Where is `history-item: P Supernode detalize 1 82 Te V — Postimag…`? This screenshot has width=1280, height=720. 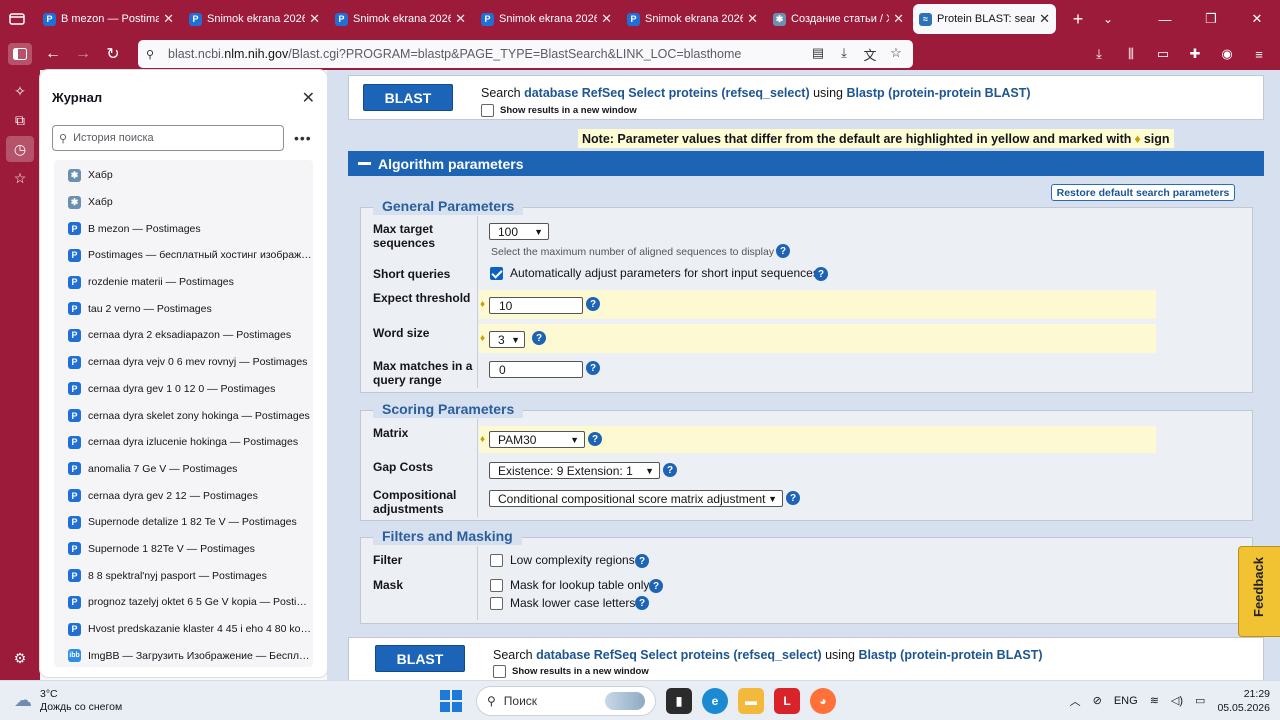
history-item: P Supernode detalize 1 82 Te V — Postimag… is located at coordinates (183, 522).